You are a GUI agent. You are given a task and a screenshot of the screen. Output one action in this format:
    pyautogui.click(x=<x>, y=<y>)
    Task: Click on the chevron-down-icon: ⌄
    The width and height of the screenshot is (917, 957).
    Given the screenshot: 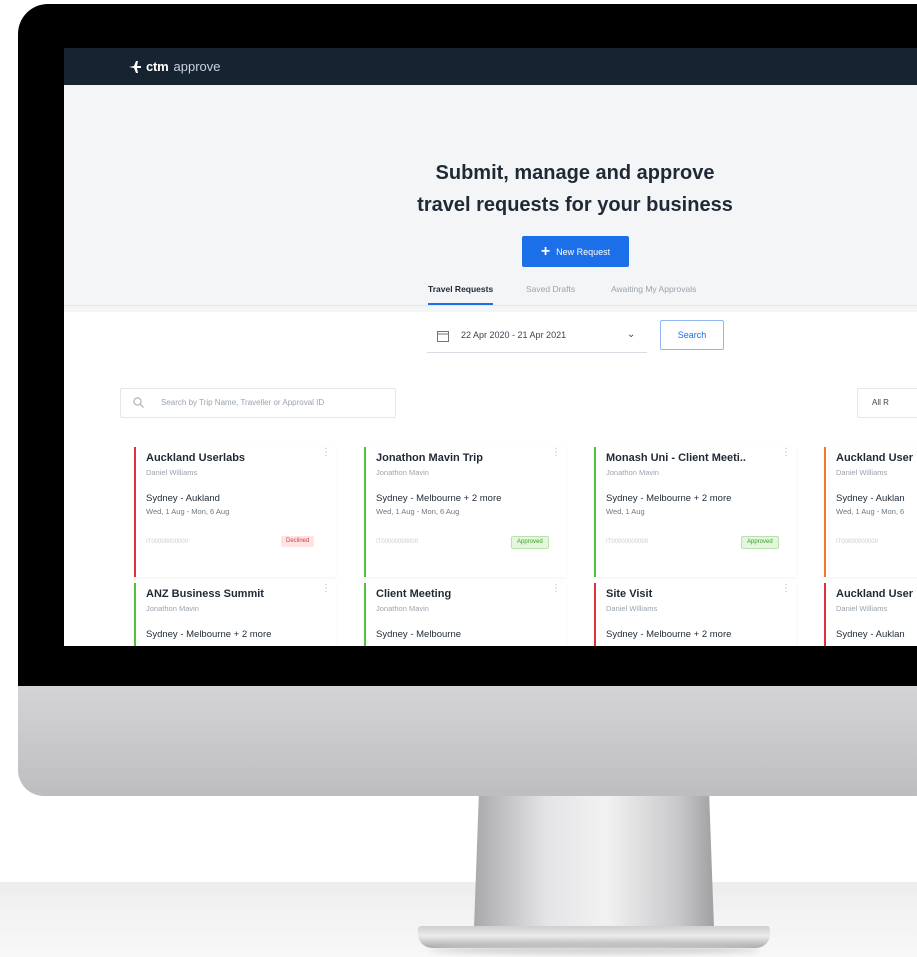 What is the action you would take?
    pyautogui.click(x=631, y=334)
    